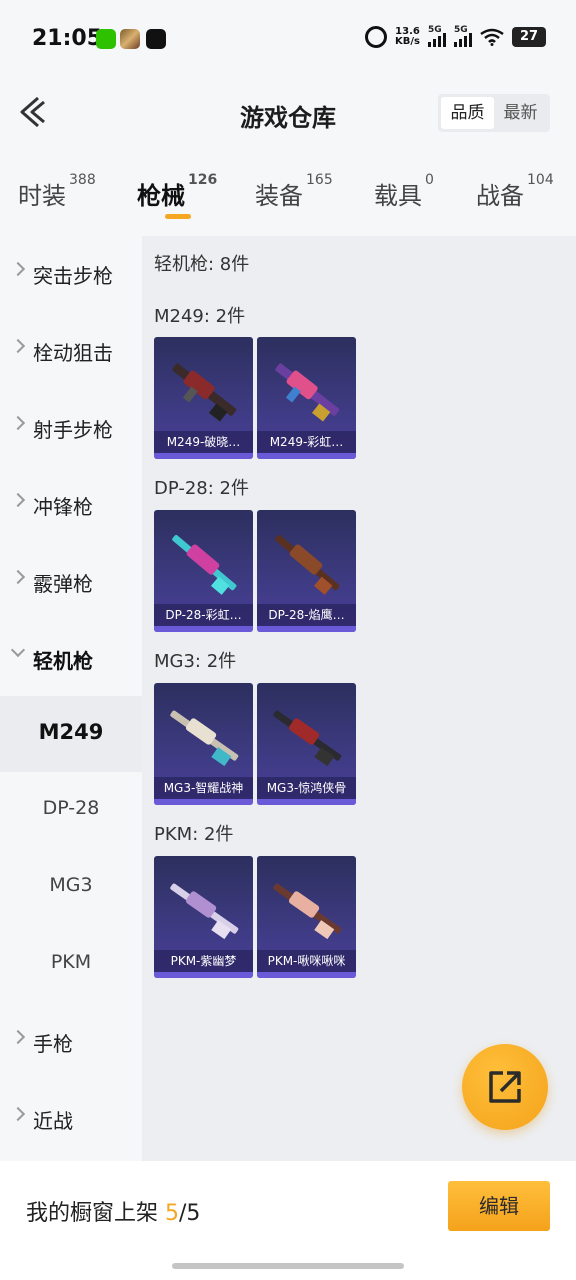 The image size is (576, 1280). I want to click on external-link-icon, so click(505, 1087).